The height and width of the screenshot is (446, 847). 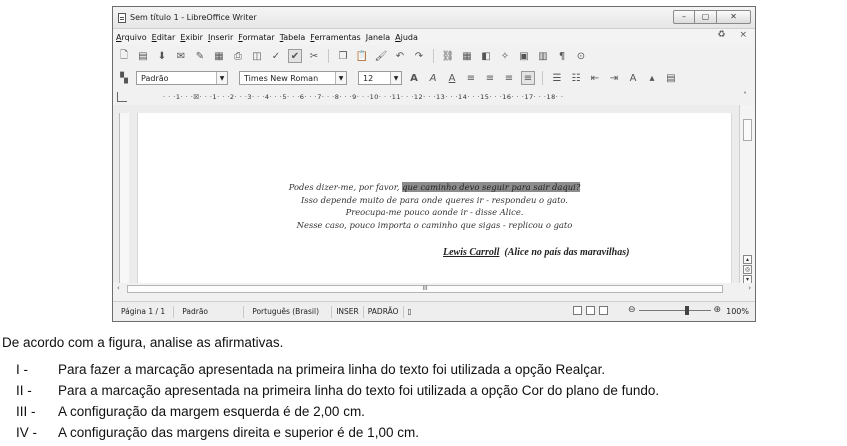 I want to click on paste-icon: 📋, so click(x=362, y=56).